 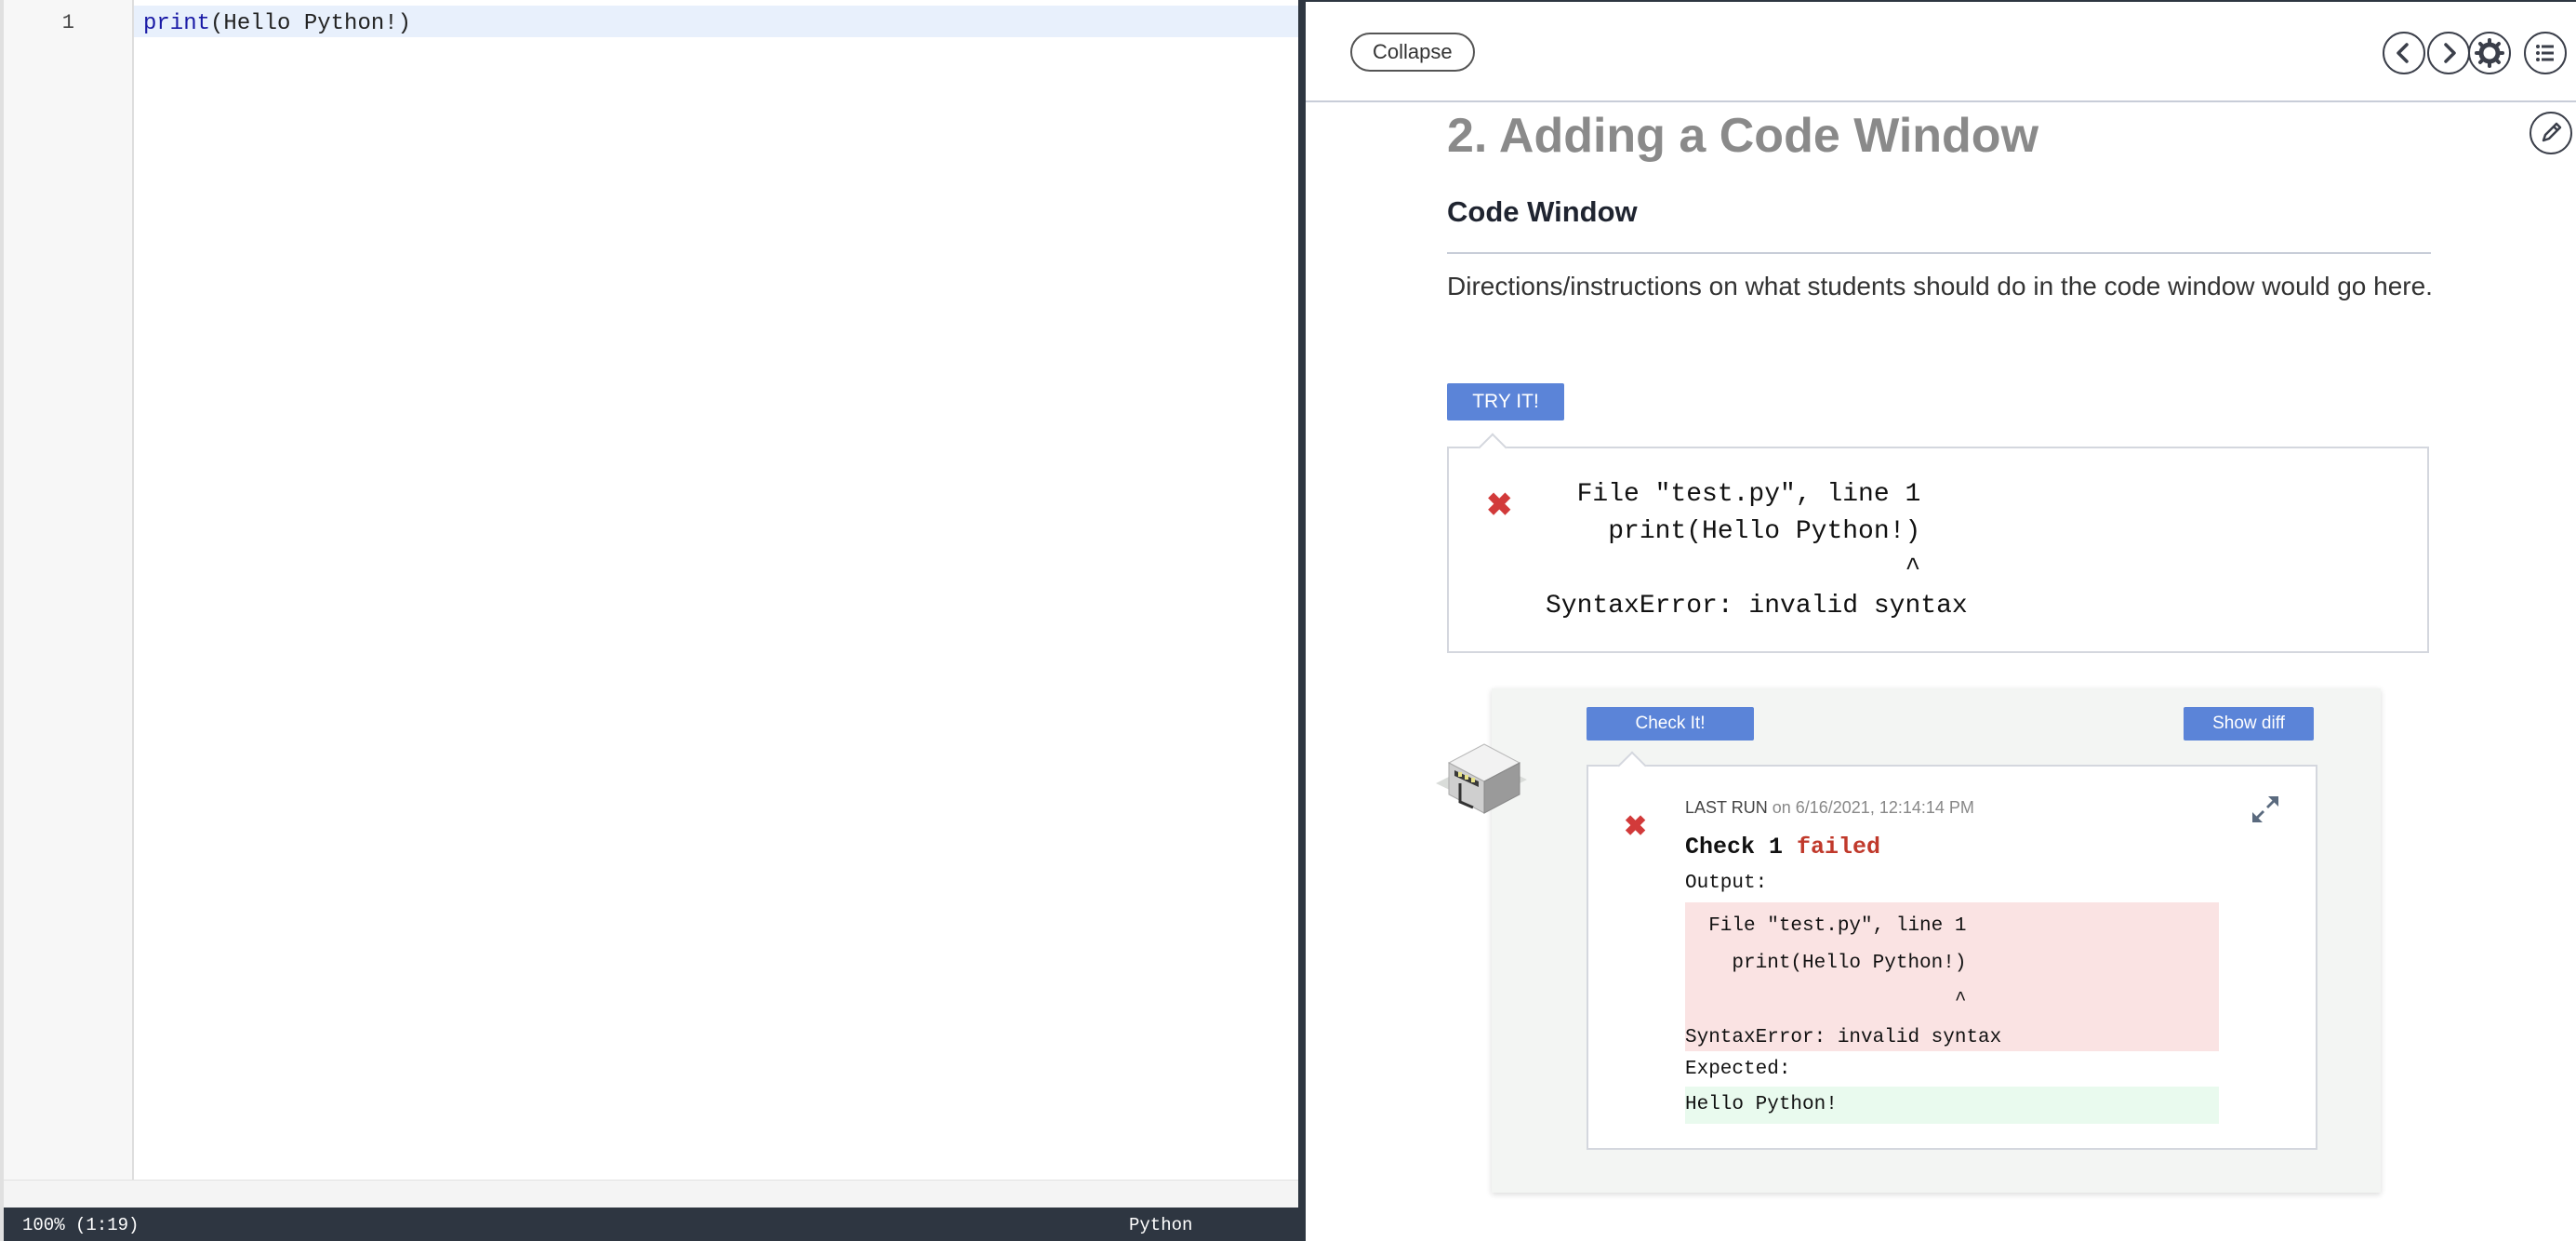 I want to click on line-number: 1, so click(x=67, y=22).